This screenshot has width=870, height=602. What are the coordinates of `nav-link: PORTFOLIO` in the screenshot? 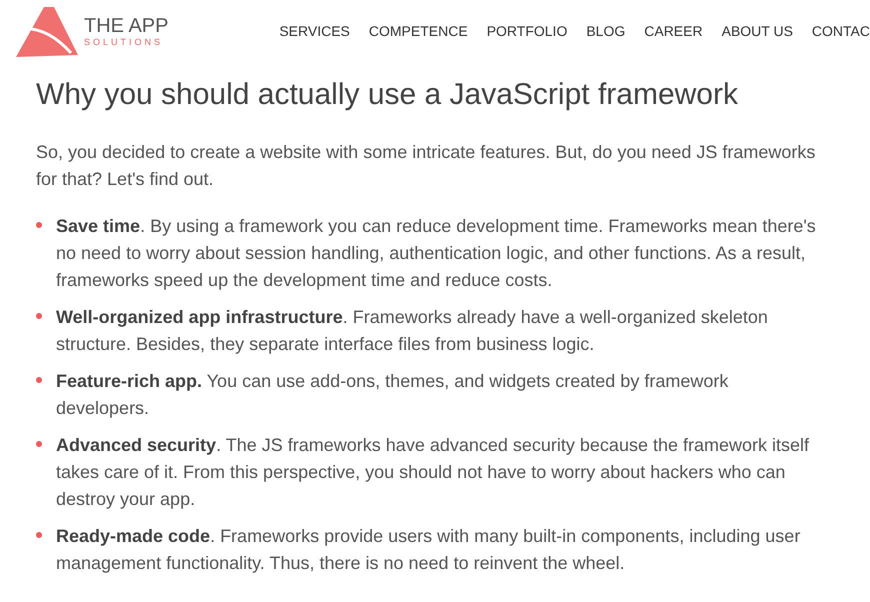 It's located at (527, 31).